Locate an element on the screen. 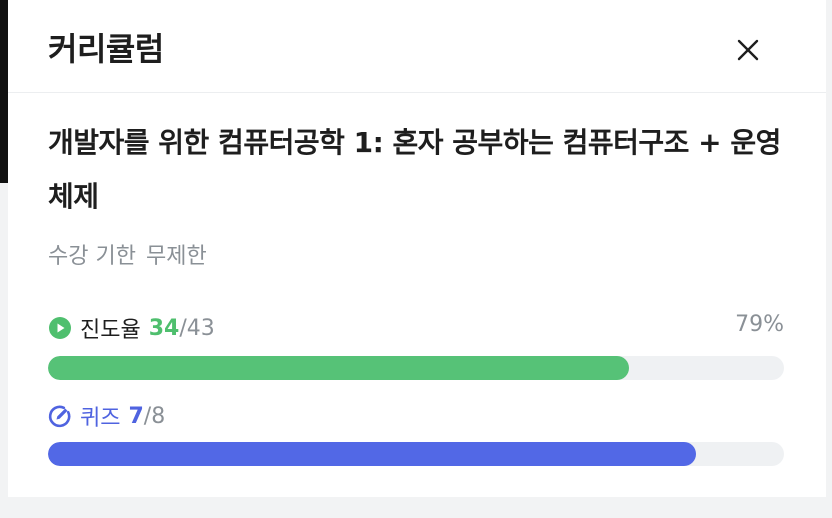  close-icon is located at coordinates (748, 50).